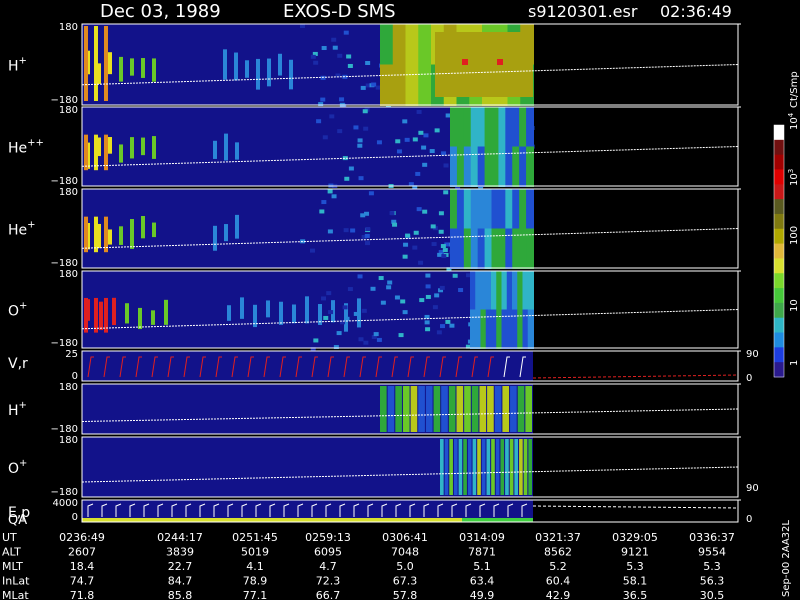 Image resolution: width=800 pixels, height=600 pixels. I want to click on panel-label-sup: +, so click(31, 225).